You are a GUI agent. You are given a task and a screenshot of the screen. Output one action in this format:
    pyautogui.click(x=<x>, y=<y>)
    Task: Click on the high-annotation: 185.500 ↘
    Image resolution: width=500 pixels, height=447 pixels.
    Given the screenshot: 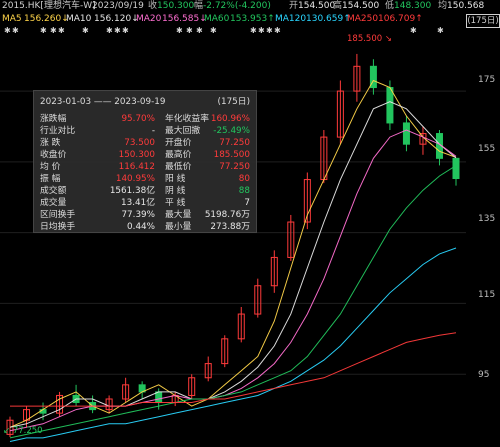 What is the action you would take?
    pyautogui.click(x=369, y=39)
    